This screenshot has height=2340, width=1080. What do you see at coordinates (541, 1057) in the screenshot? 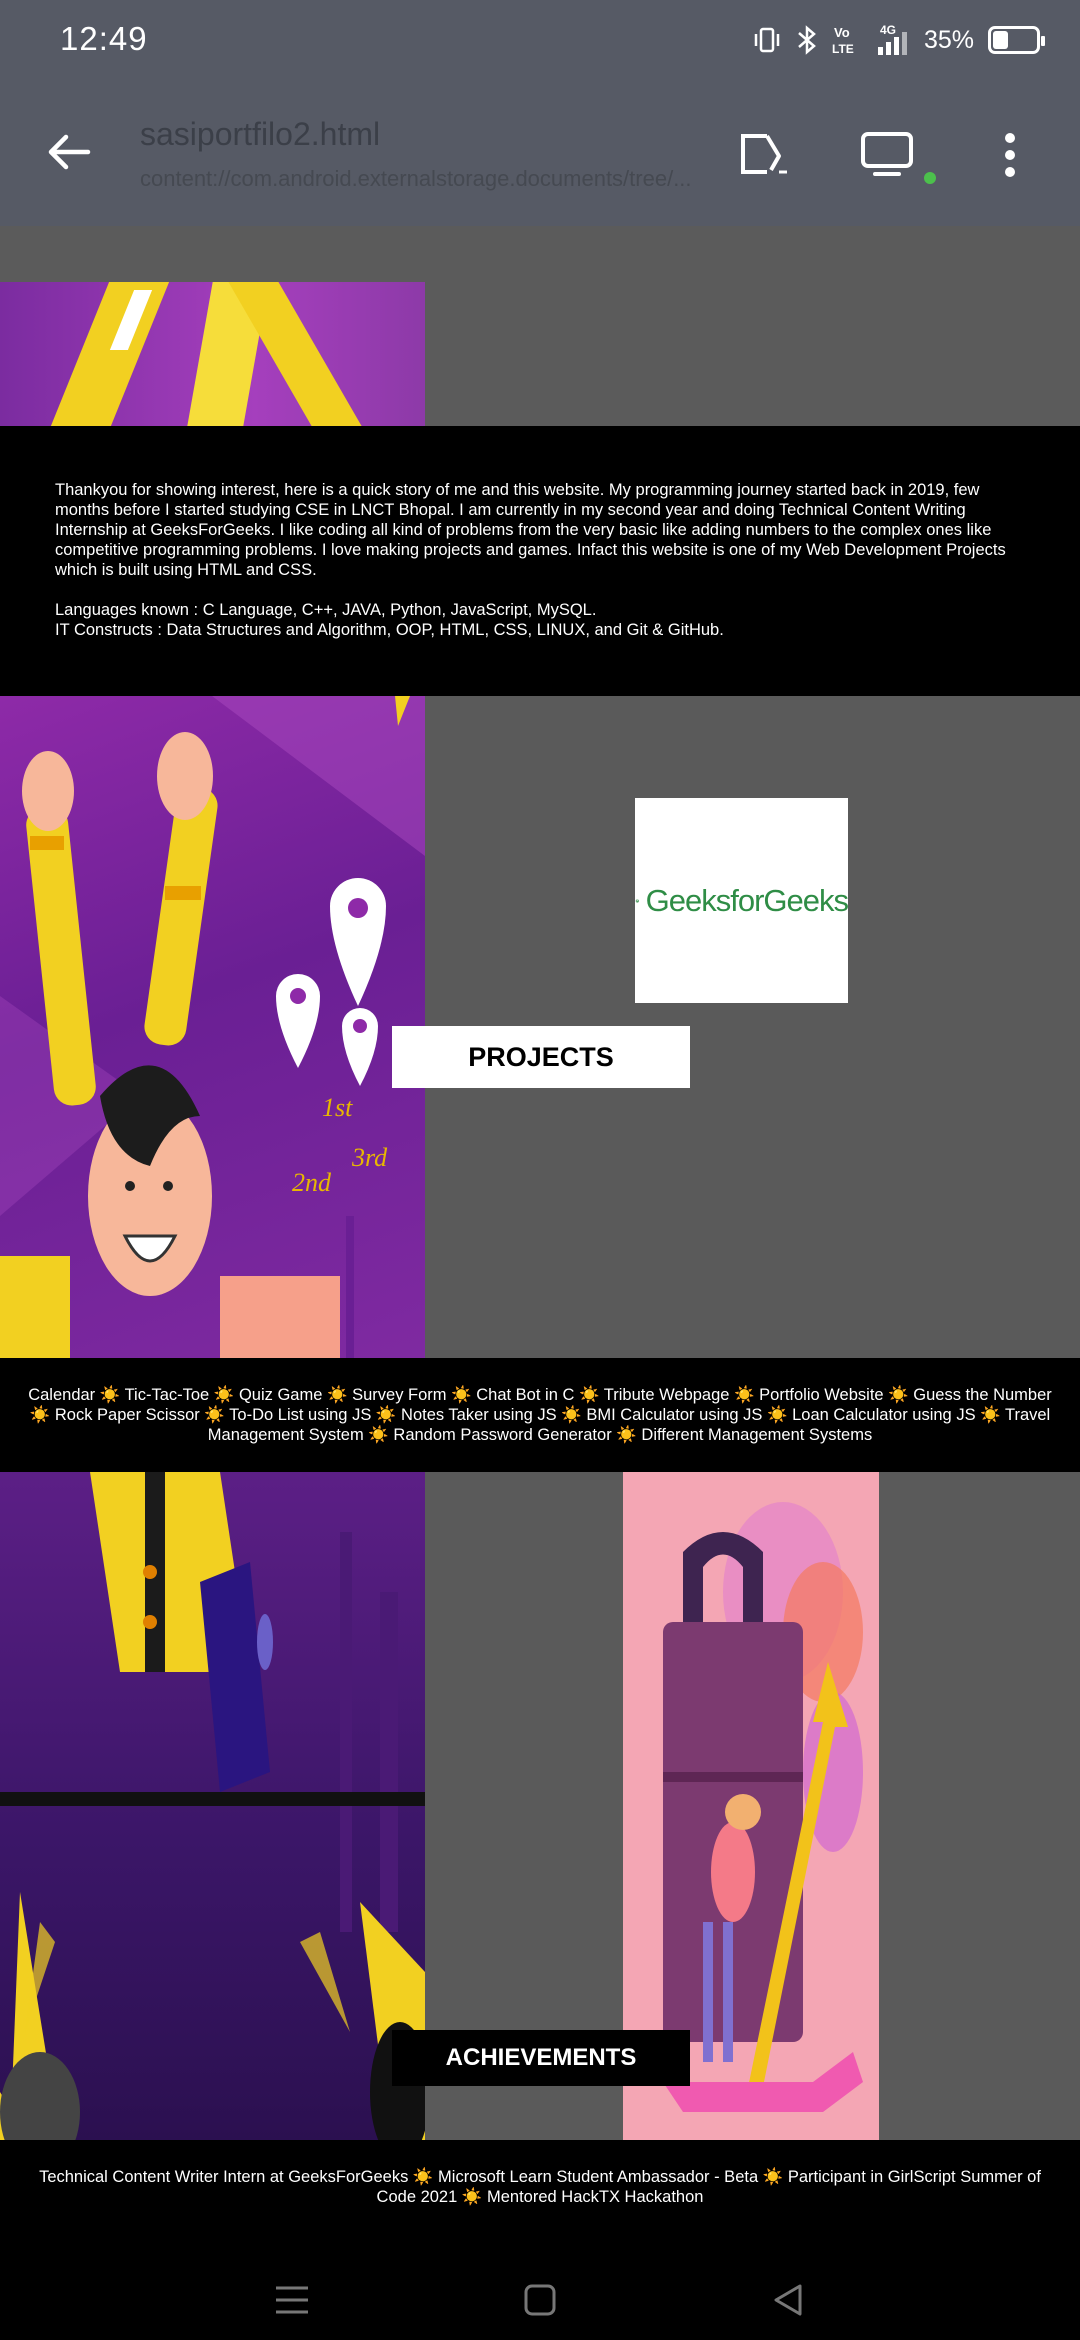
I see `projects-heading: PROJECTS` at bounding box center [541, 1057].